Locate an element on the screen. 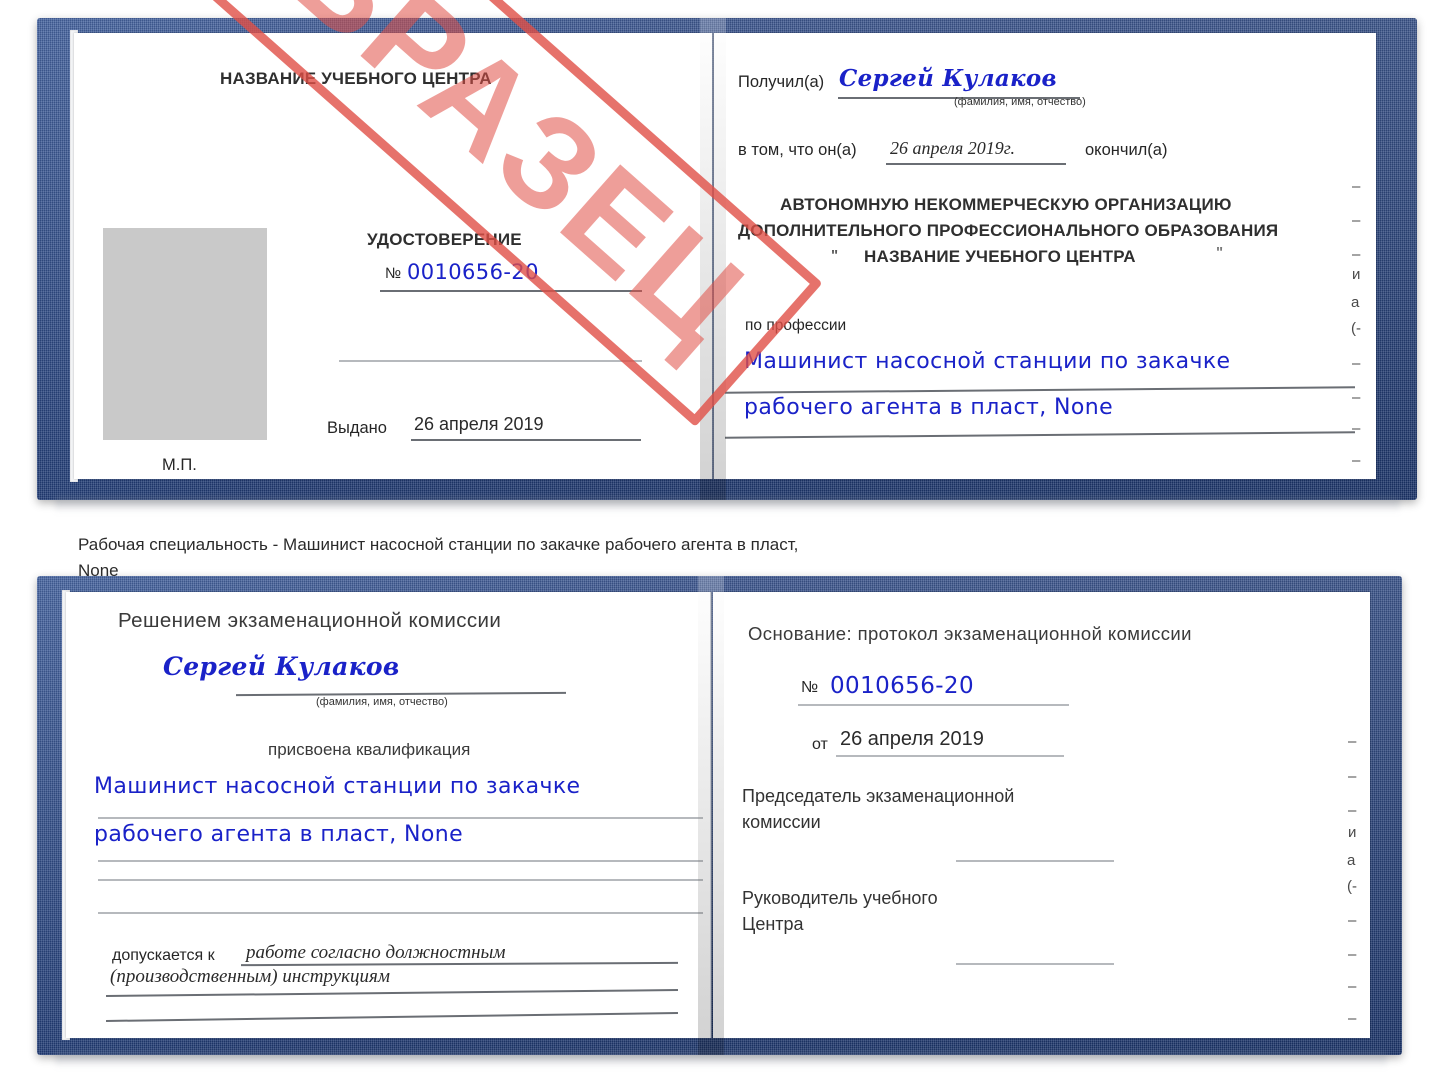 The width and height of the screenshot is (1448, 1085). qualification-line-1: Машинист насосной станции по закачке is located at coordinates (337, 786).